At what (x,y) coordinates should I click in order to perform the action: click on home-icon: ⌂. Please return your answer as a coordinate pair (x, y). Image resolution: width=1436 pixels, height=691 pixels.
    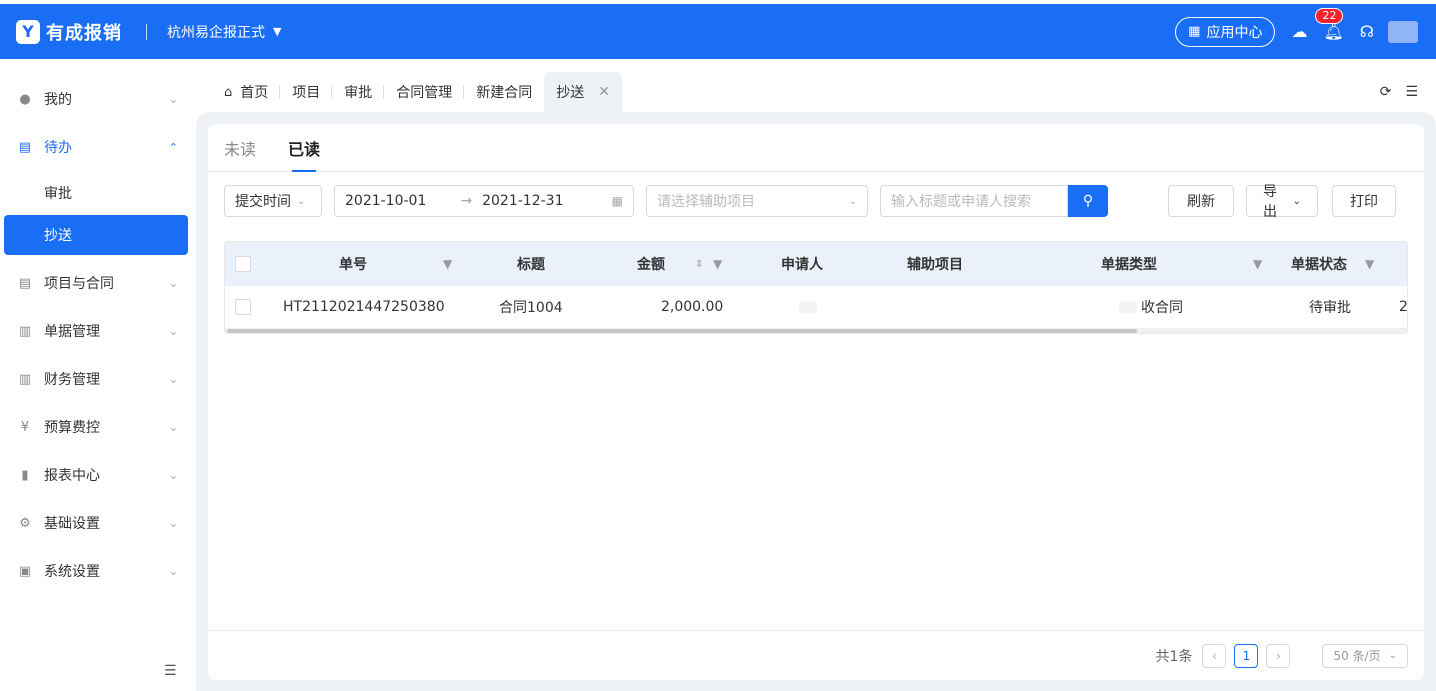
    Looking at the image, I should click on (228, 92).